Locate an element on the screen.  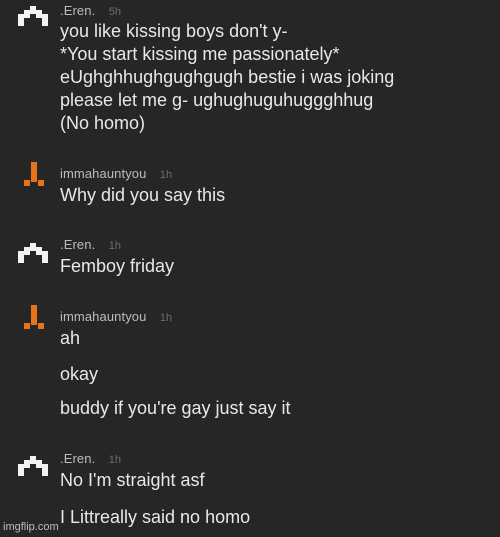
message-text: *You start kissing me passionately* is located at coordinates (200, 54).